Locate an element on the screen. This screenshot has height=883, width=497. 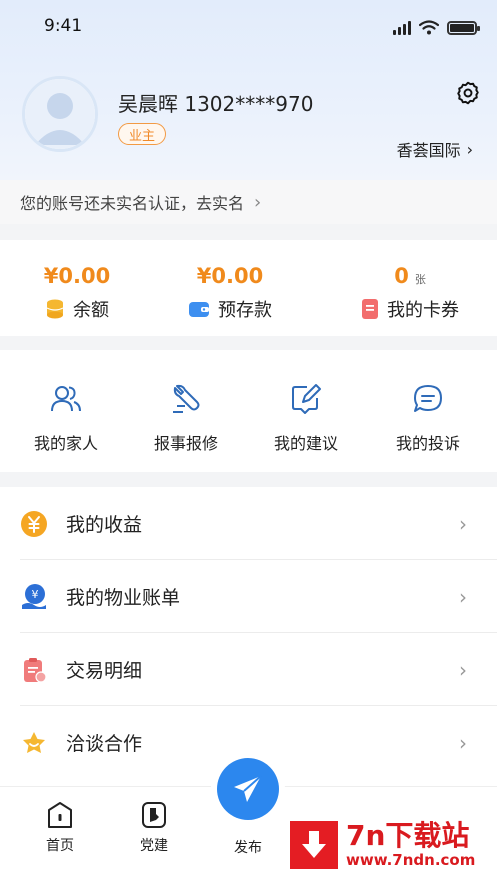
home-icon is located at coordinates (60, 815).